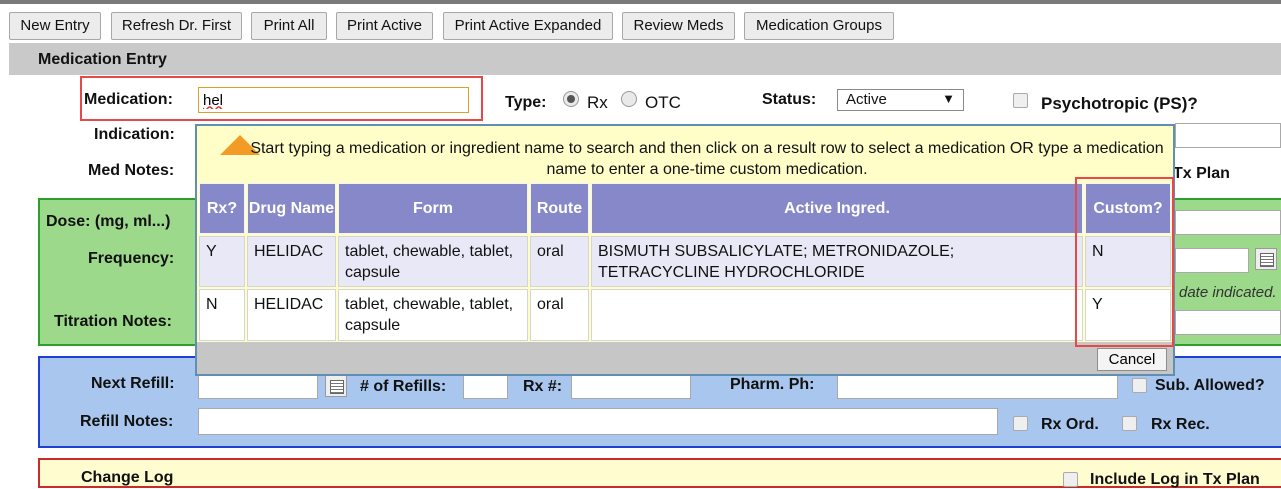 This screenshot has width=1281, height=489. Describe the element at coordinates (1119, 103) in the screenshot. I see `psychotropic-label: Psychotropic (PS)?` at that location.